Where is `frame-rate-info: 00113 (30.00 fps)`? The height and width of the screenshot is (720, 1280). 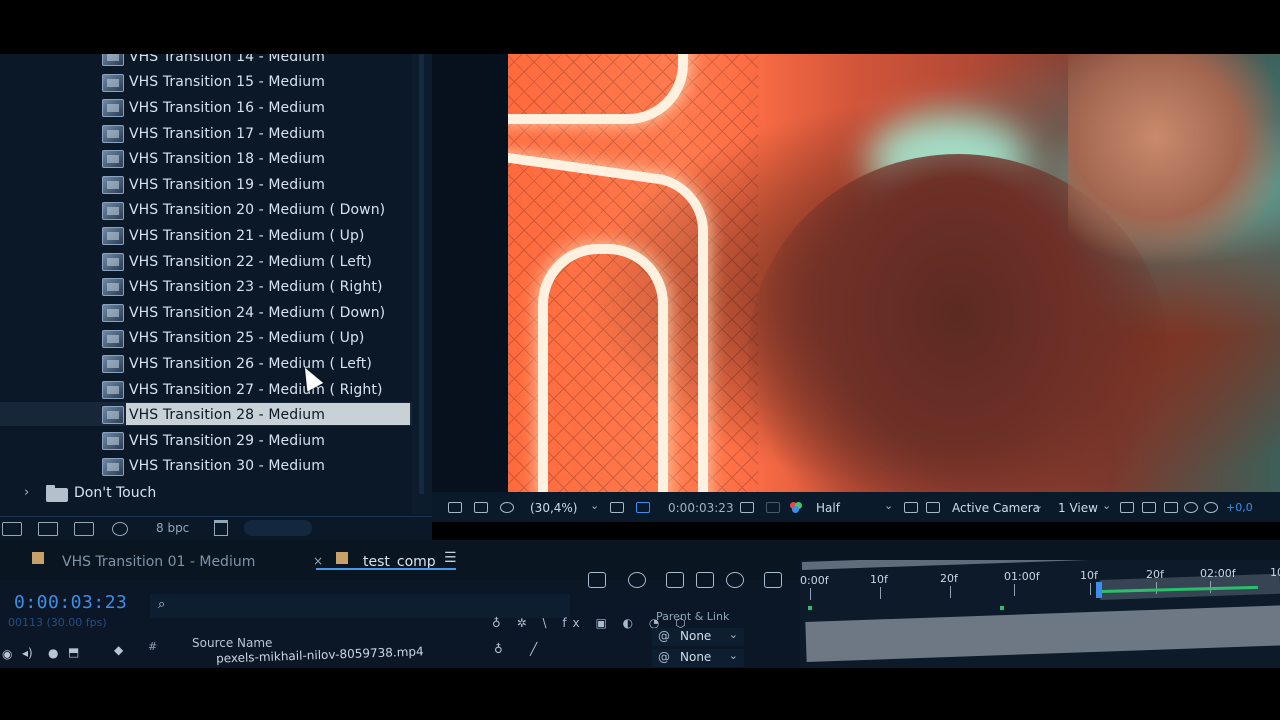
frame-rate-info: 00113 (30.00 fps) is located at coordinates (57, 622).